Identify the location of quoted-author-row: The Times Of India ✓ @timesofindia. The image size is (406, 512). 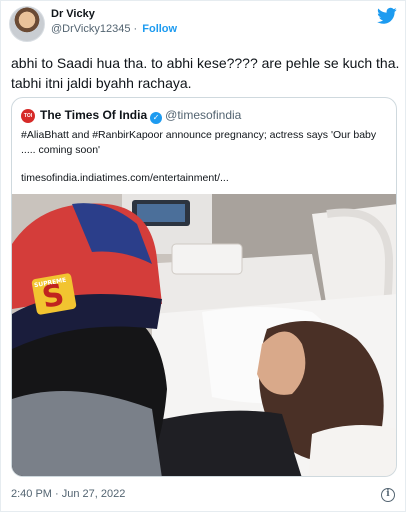
(140, 116).